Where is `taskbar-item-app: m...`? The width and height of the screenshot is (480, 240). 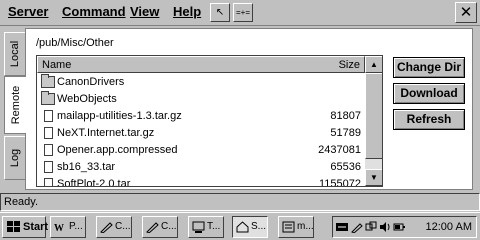
taskbar-item-app: m... is located at coordinates (296, 227).